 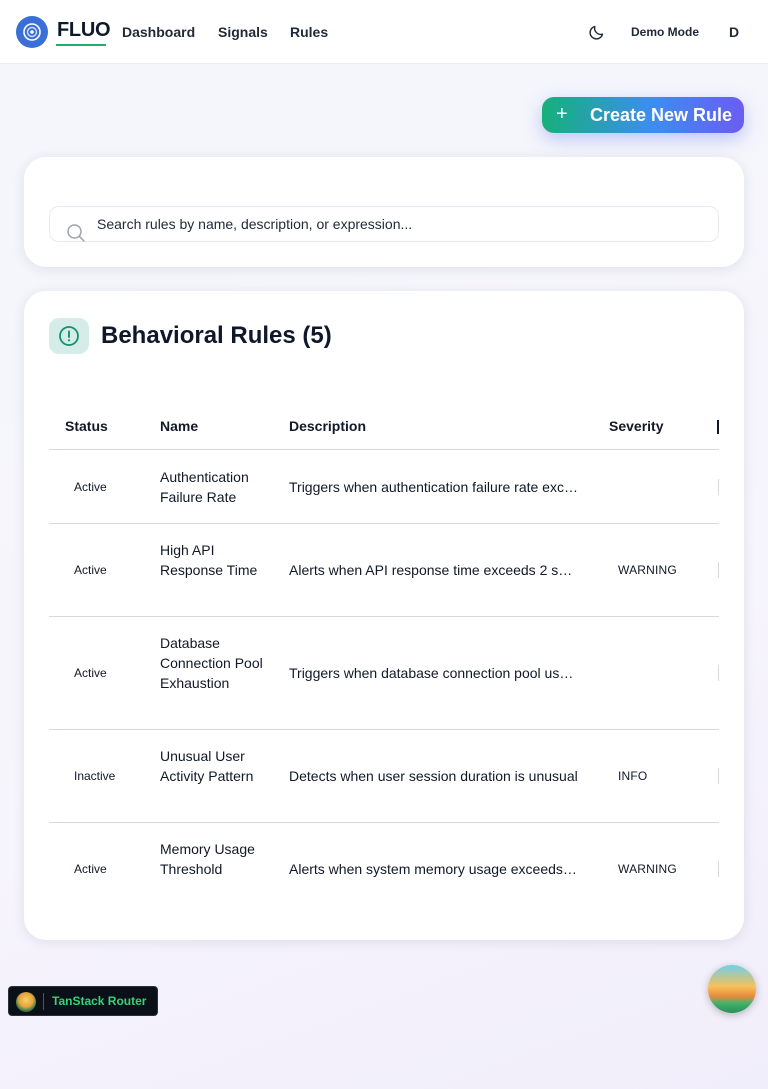 What do you see at coordinates (212, 766) in the screenshot?
I see `rule-name: Unusual User Activity Pattern` at bounding box center [212, 766].